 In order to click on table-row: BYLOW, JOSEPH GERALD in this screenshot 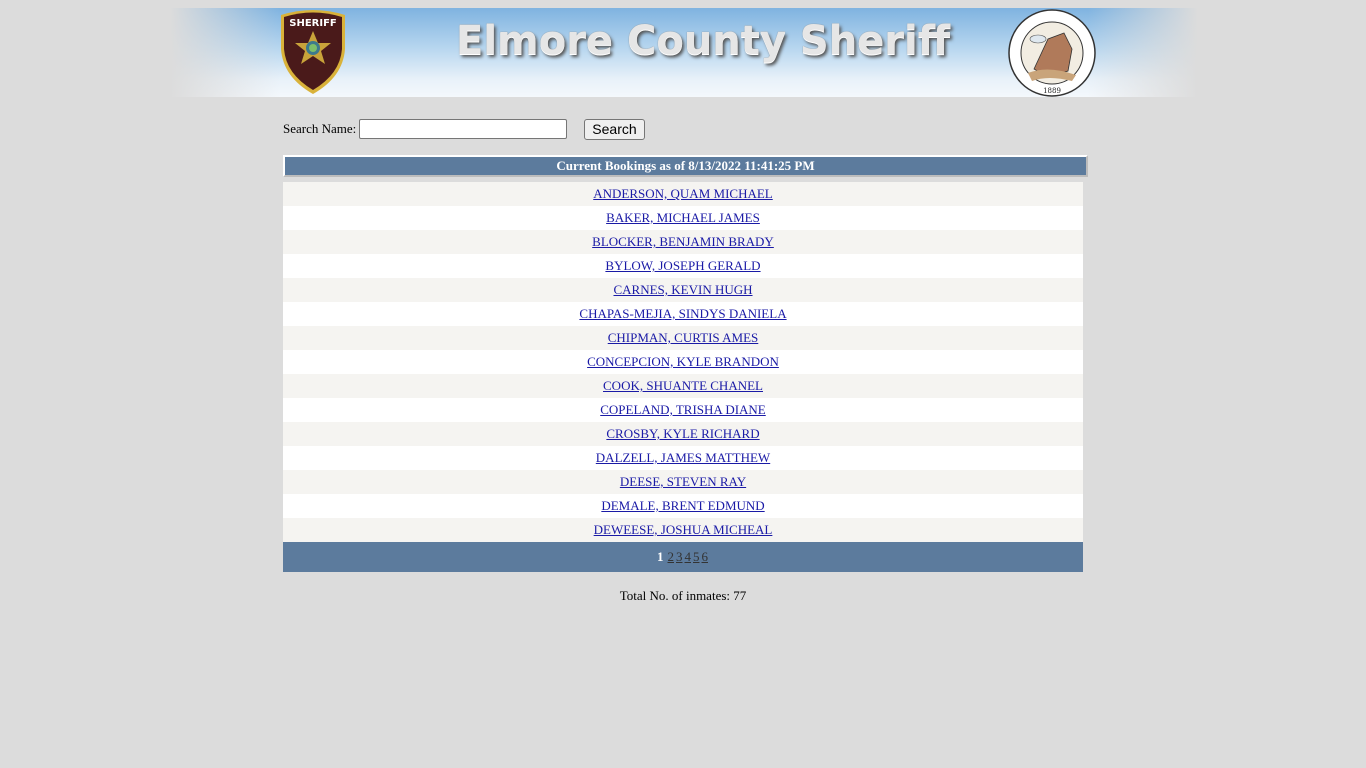, I will do `click(683, 266)`.